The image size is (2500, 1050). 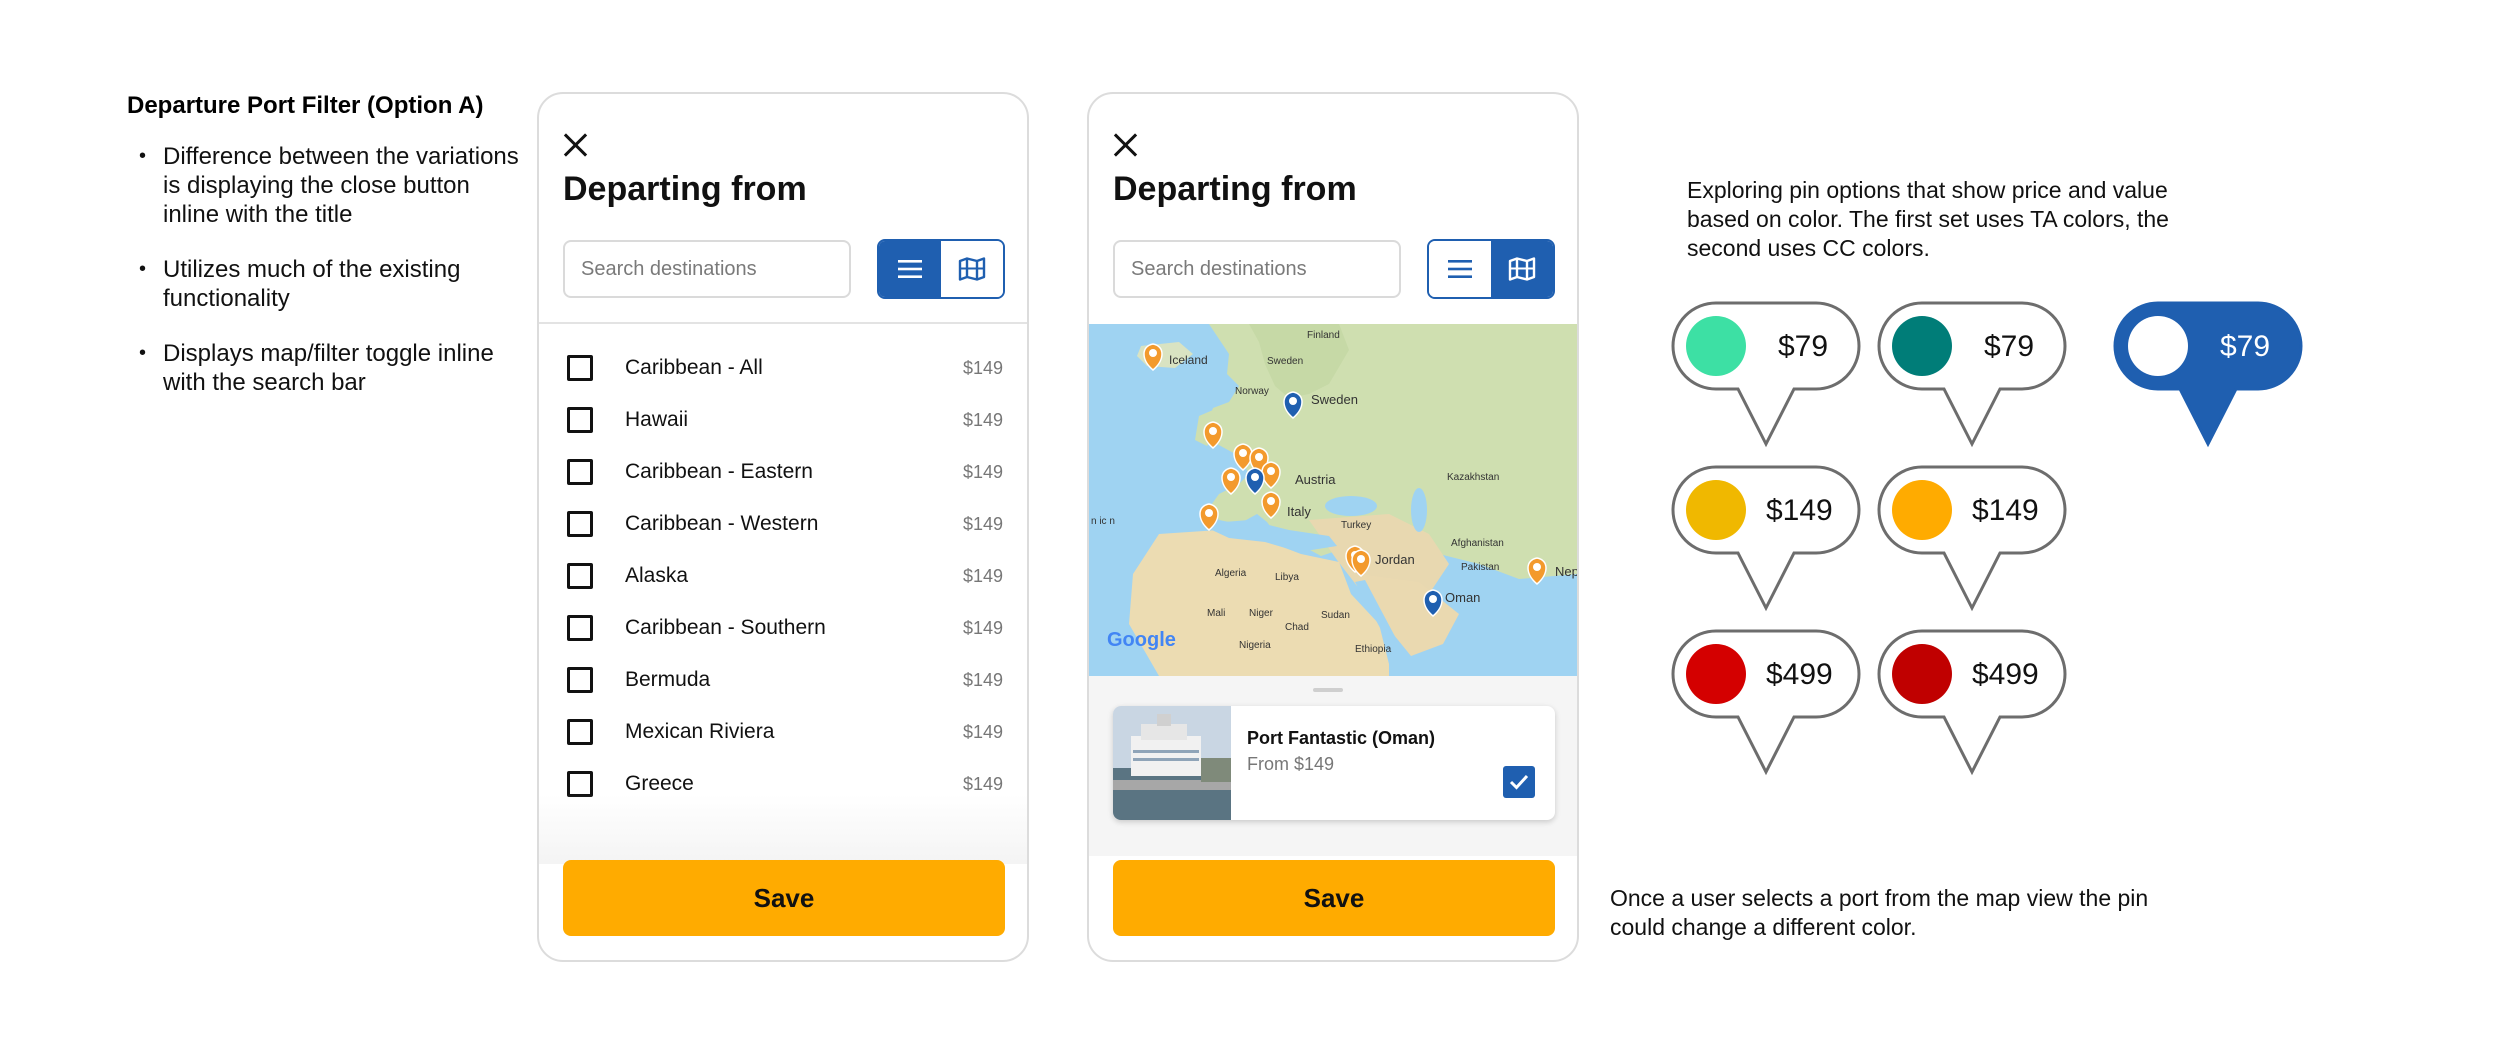 What do you see at coordinates (657, 575) in the screenshot?
I see `item-label: Alaska` at bounding box center [657, 575].